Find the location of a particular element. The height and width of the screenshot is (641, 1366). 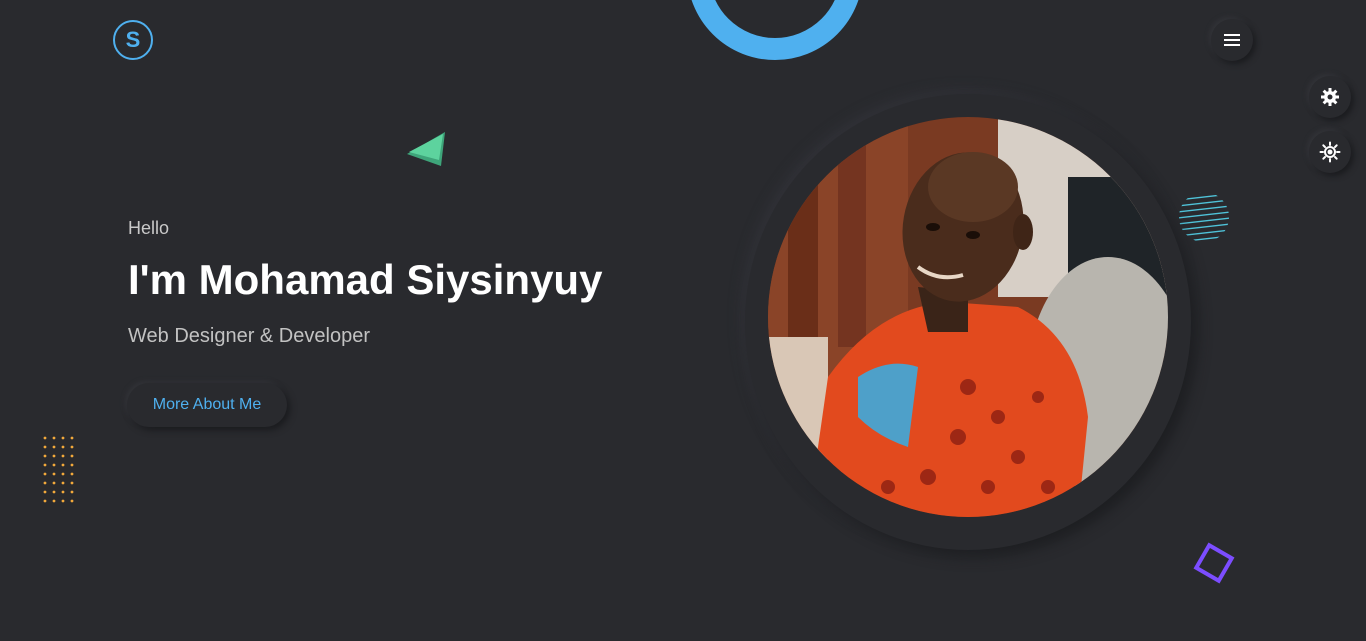

orange-dots-decoration is located at coordinates (58, 469).